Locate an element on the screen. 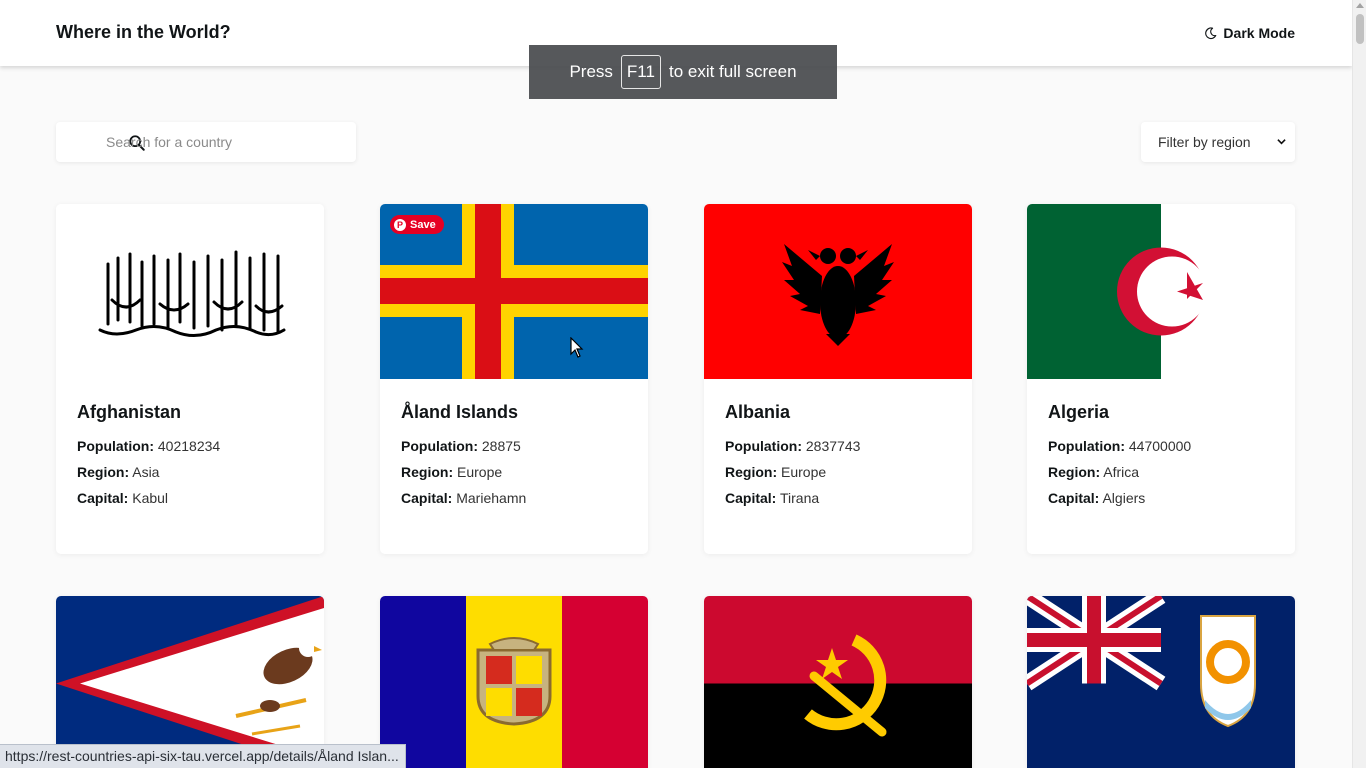 The image size is (1366, 768). scroll-up-arrow-icon is located at coordinates (1360, 5).